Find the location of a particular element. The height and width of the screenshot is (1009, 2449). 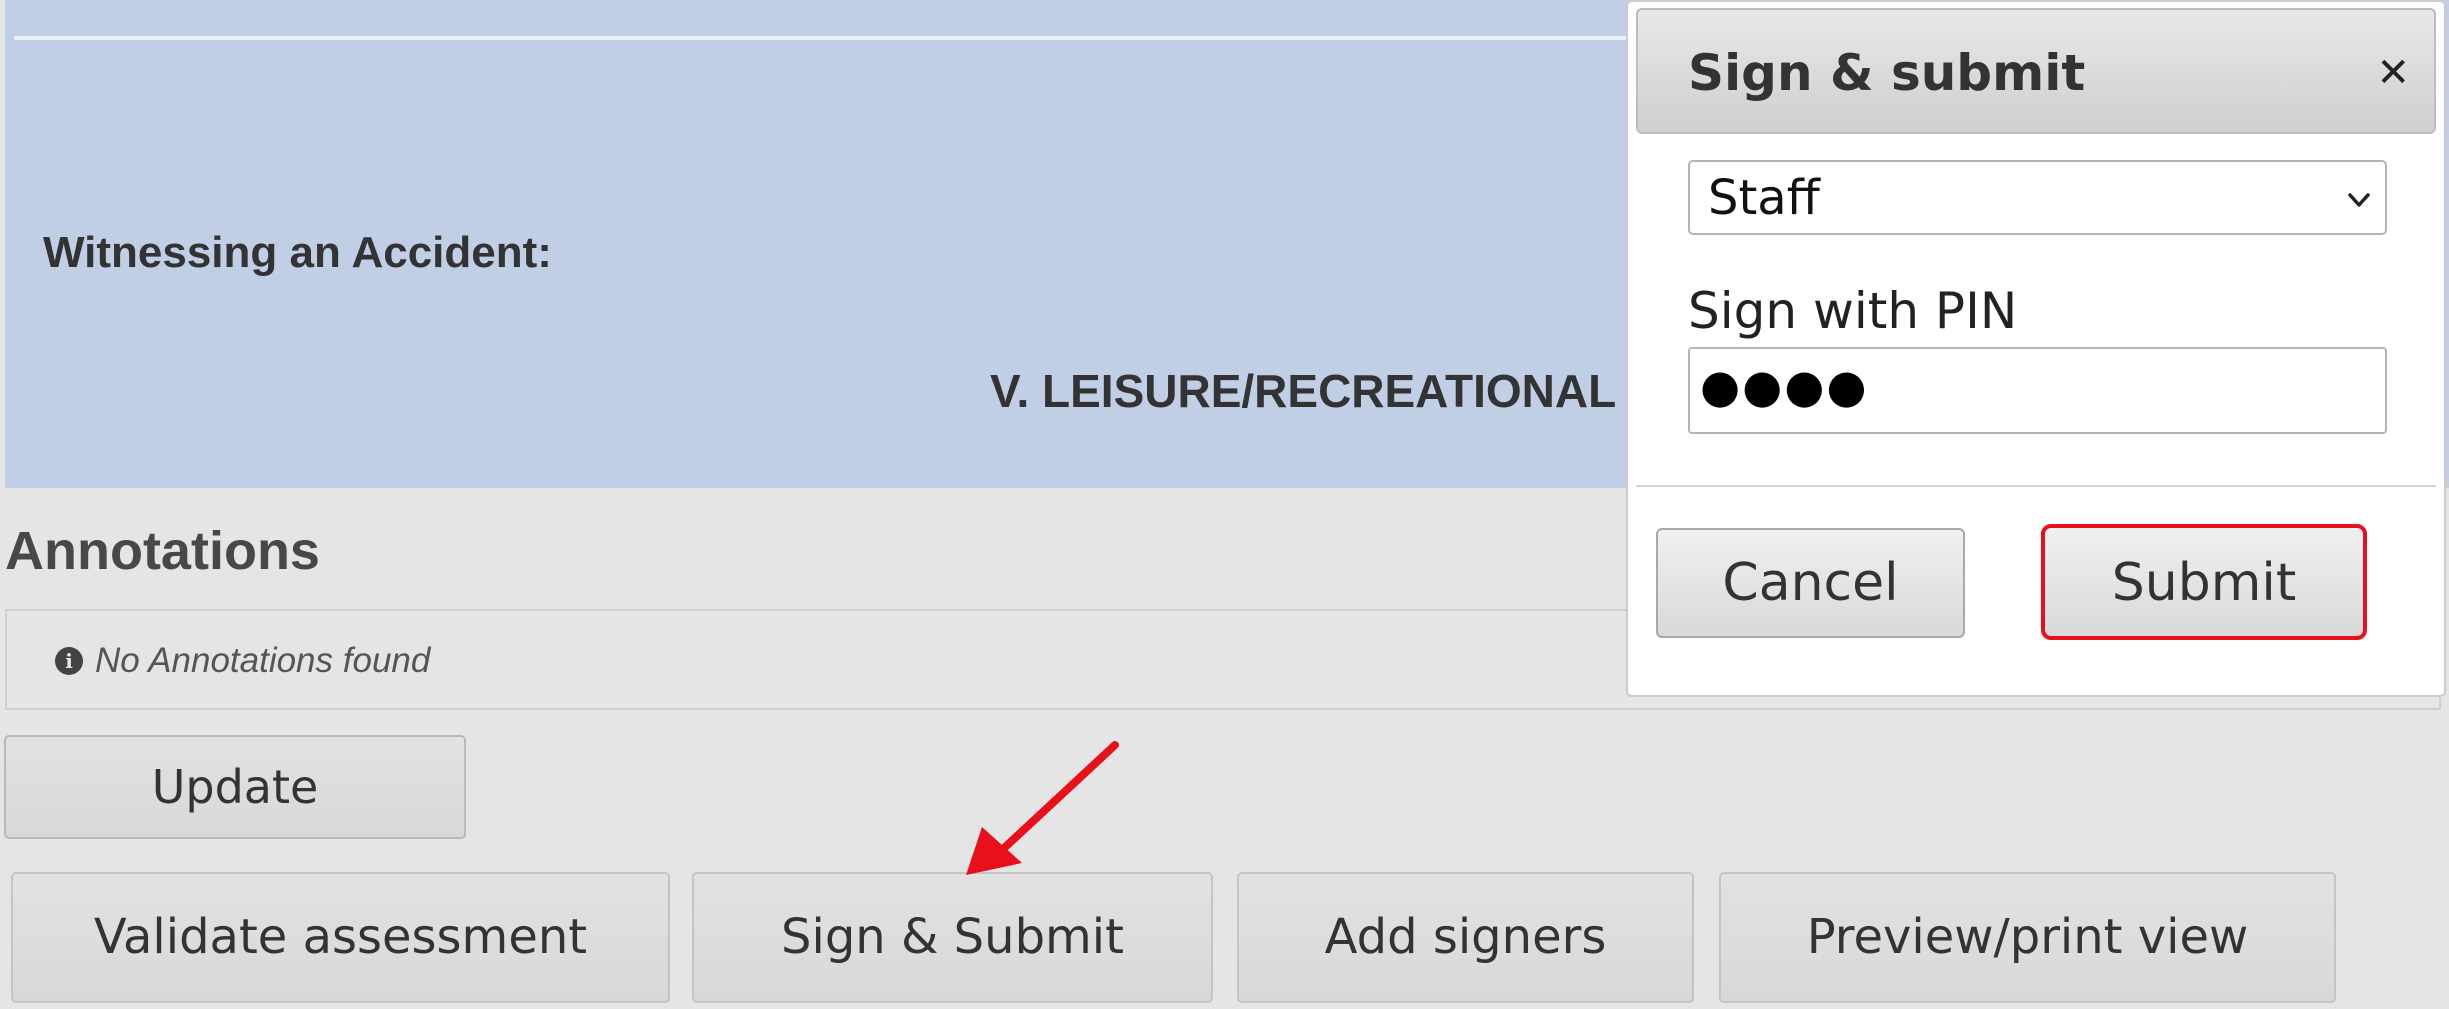

form-divider is located at coordinates (834, 38).